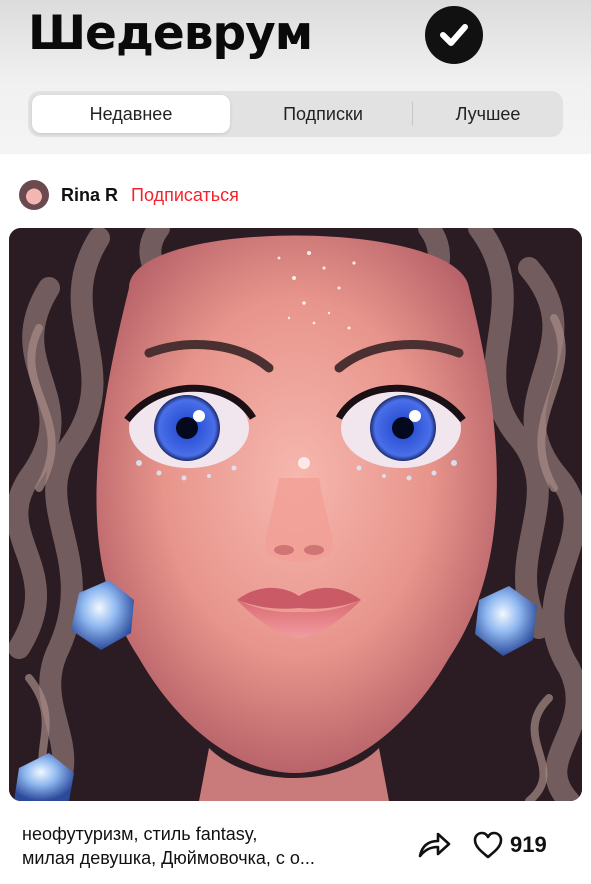 The height and width of the screenshot is (884, 591). I want to click on subscribe-button: Подписаться, so click(185, 195).